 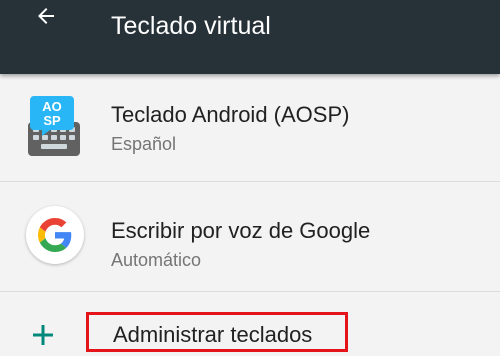 I want to click on arrow-left-icon, so click(x=46, y=16).